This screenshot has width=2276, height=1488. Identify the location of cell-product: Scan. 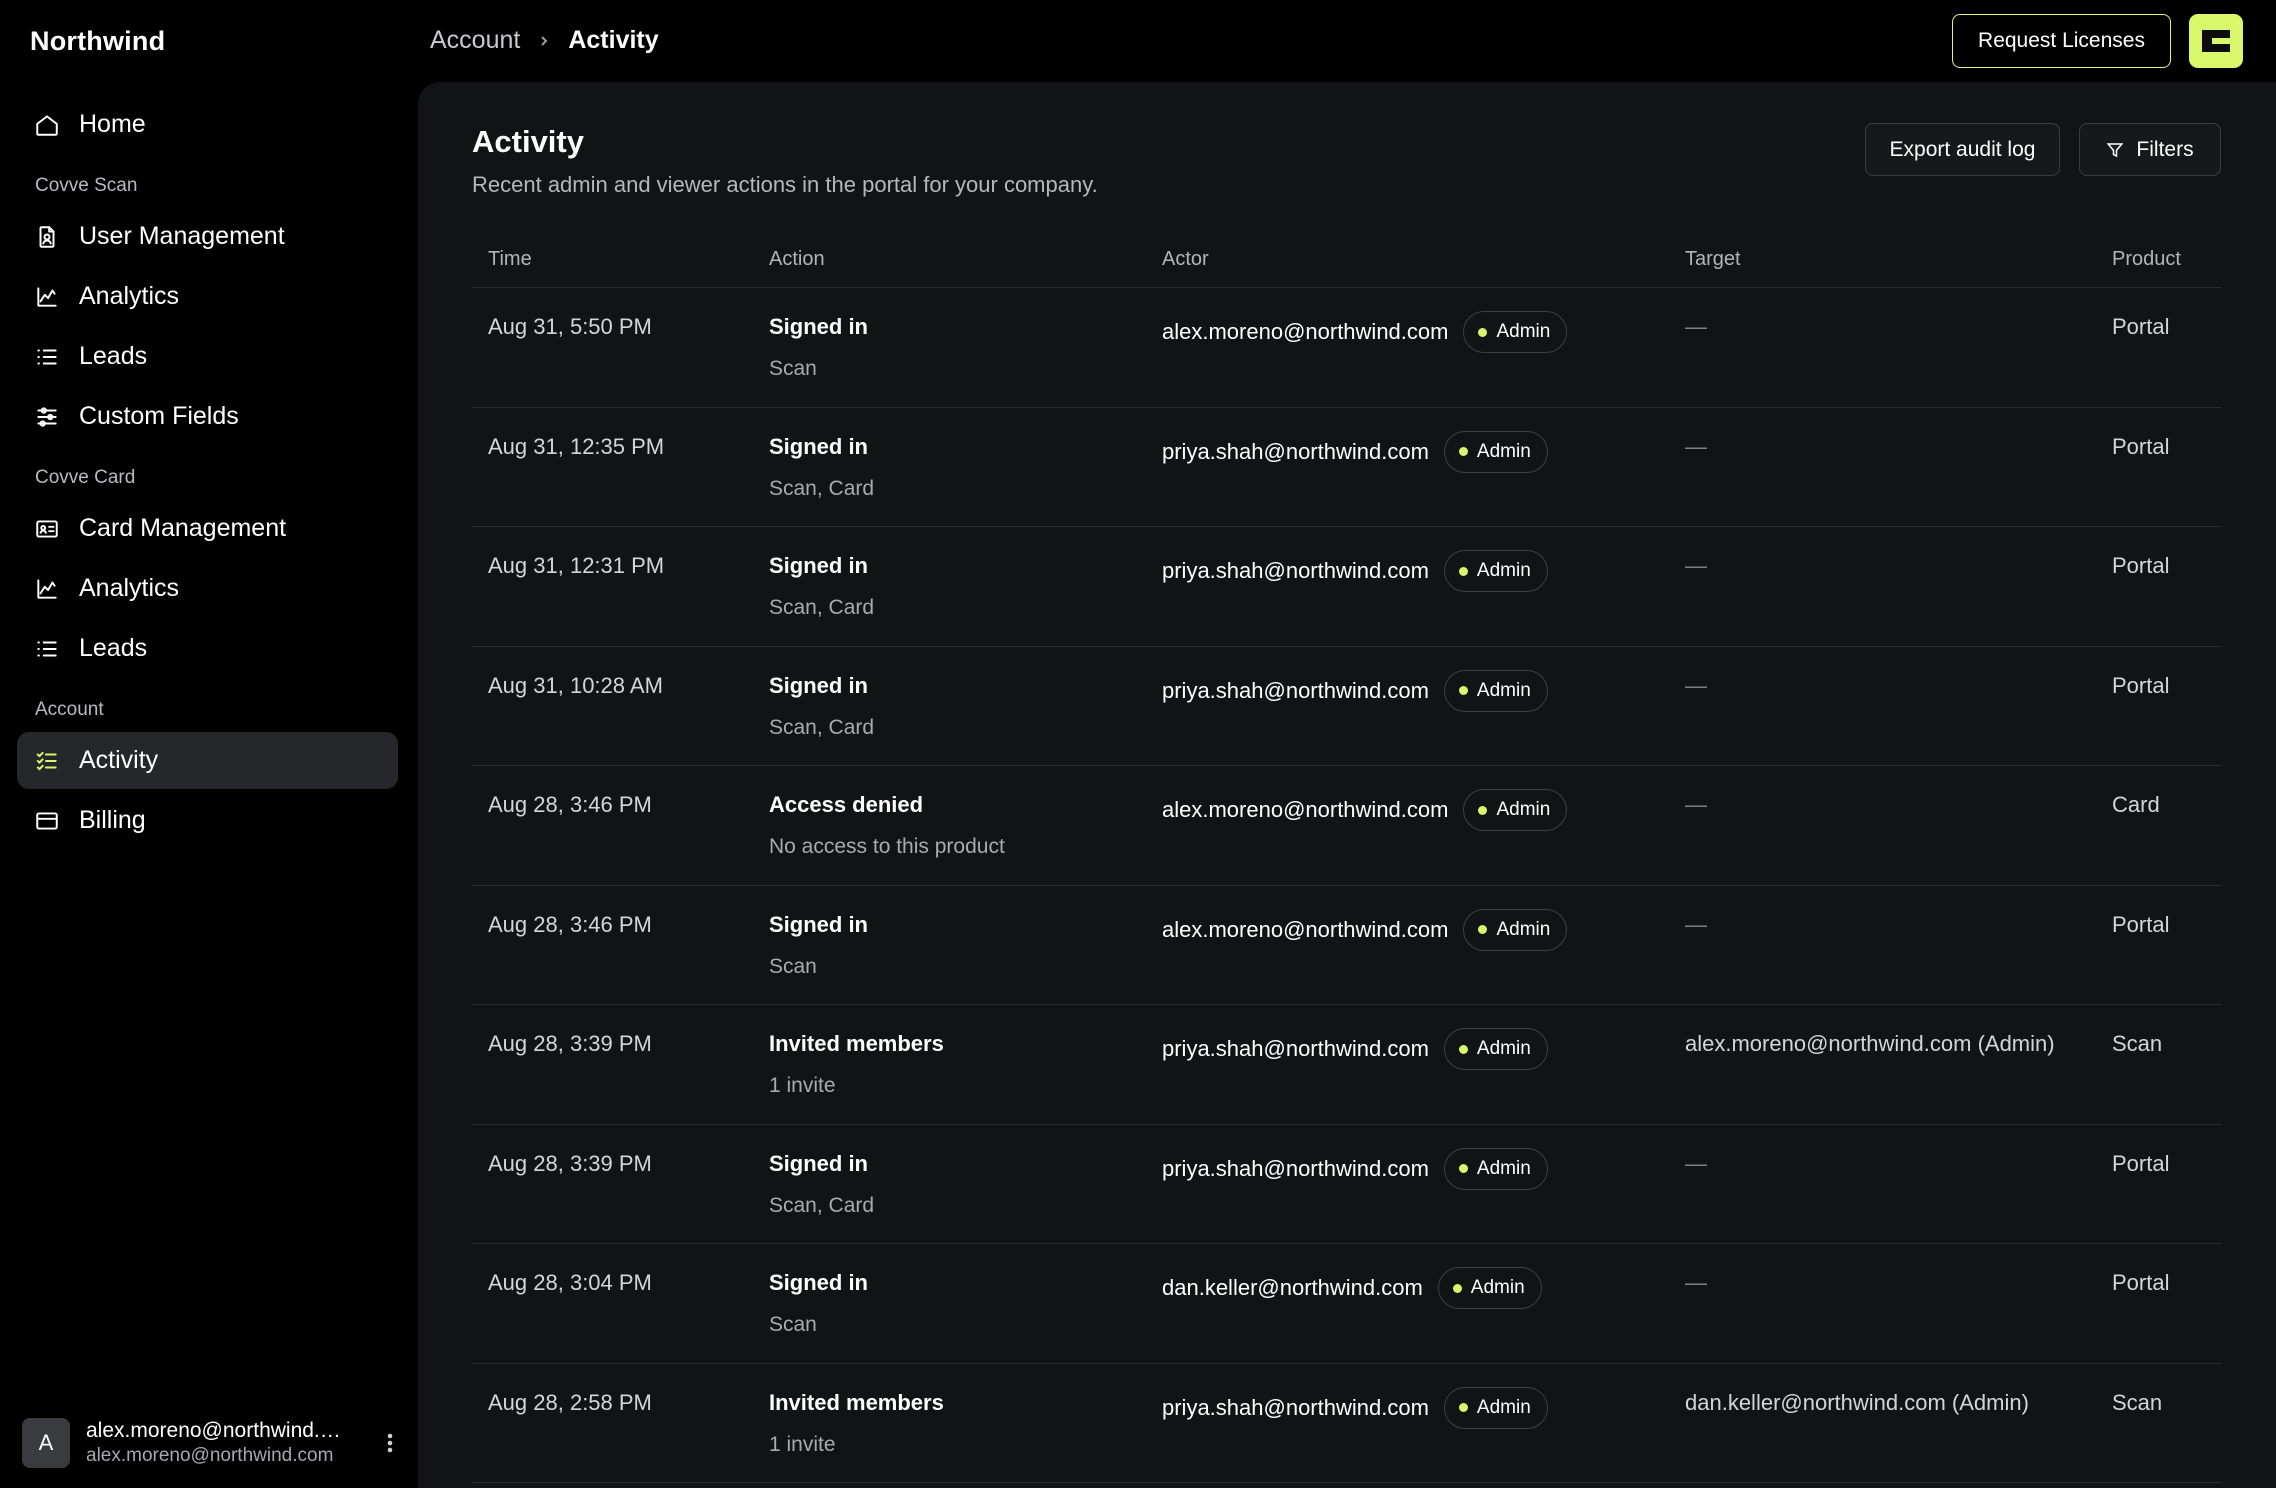
(2137, 1043).